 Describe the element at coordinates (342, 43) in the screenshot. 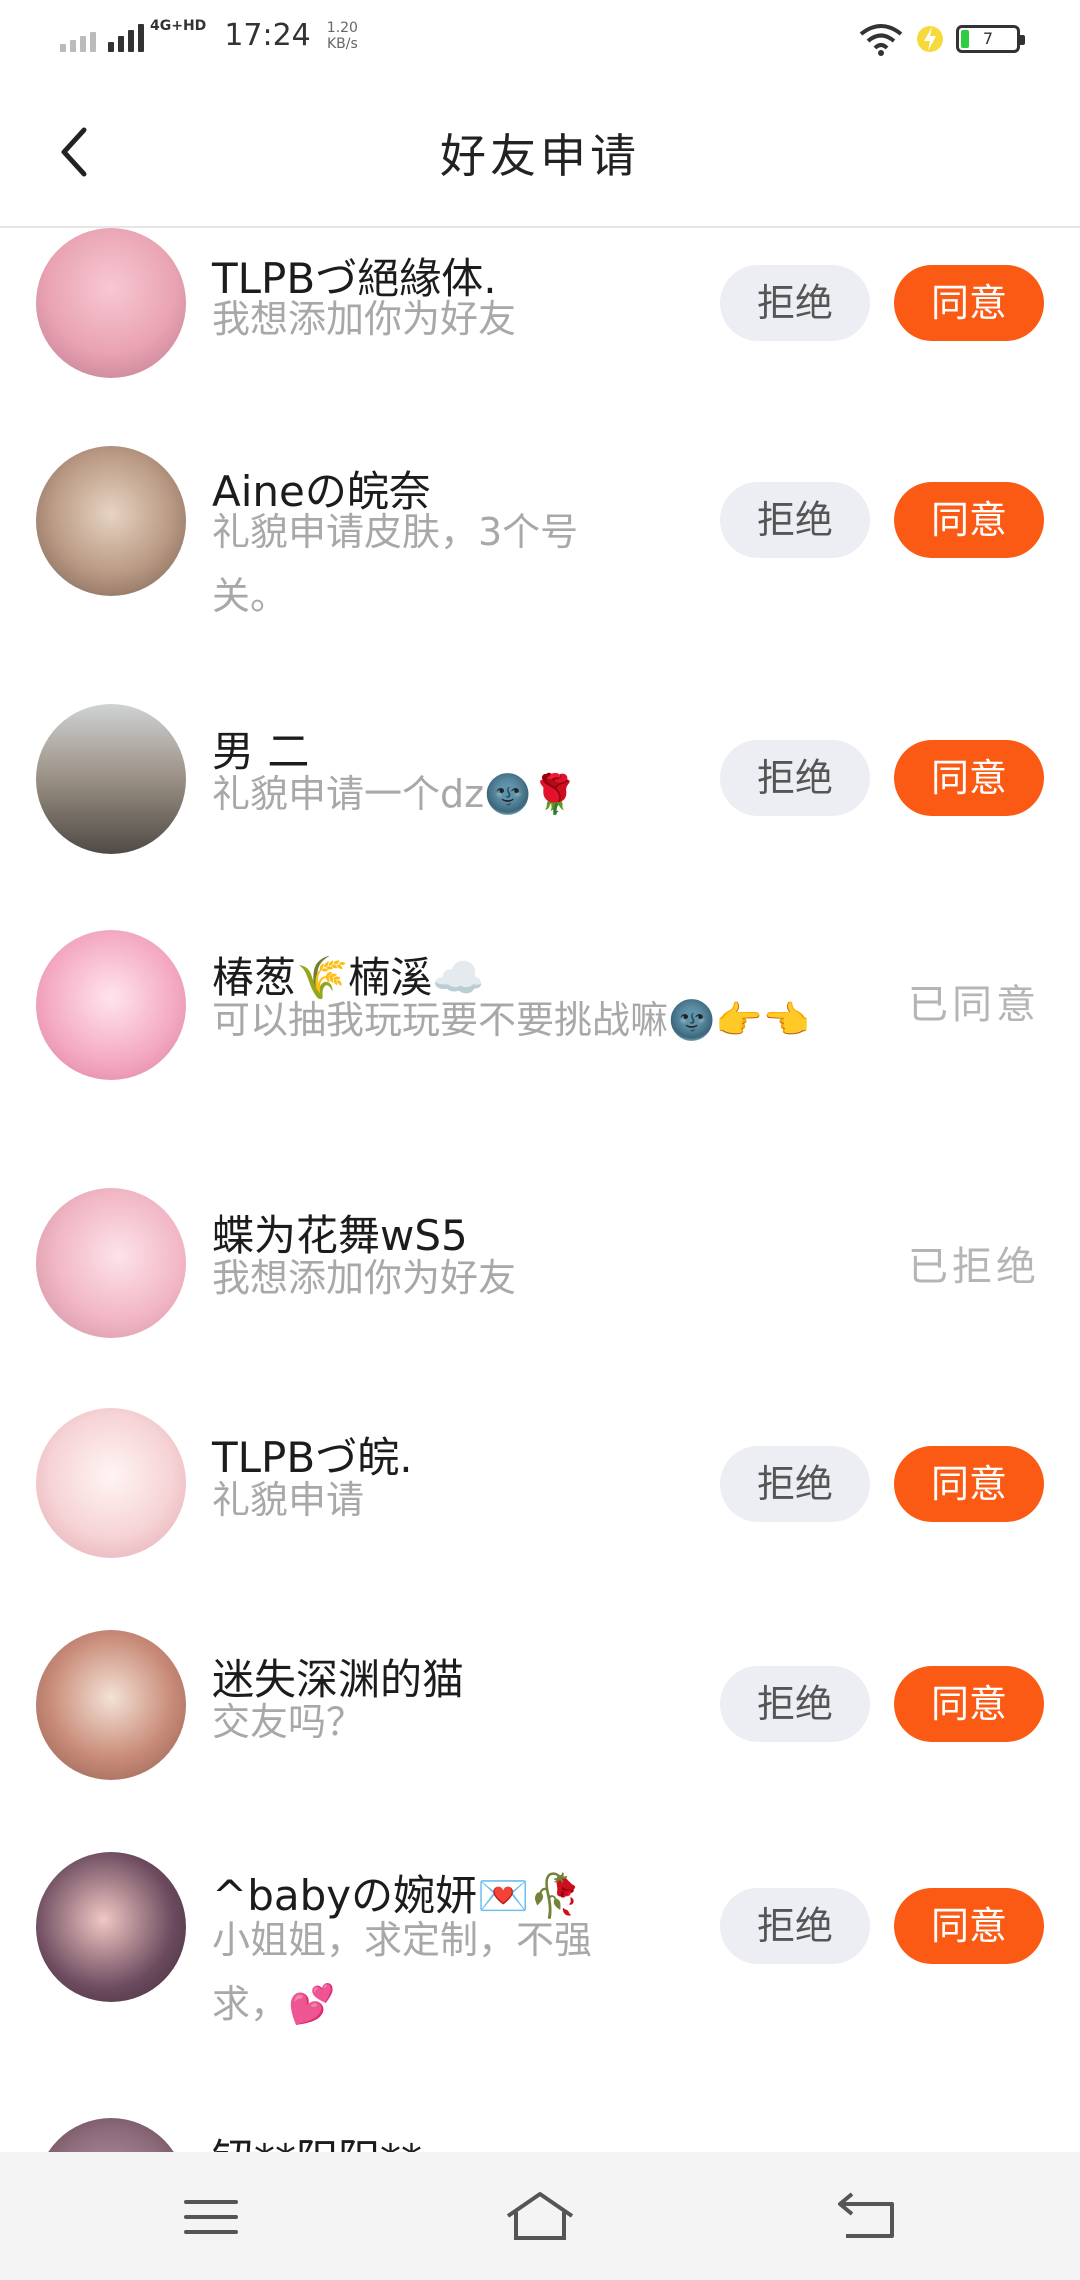

I see `speed-unit: KB/s` at that location.